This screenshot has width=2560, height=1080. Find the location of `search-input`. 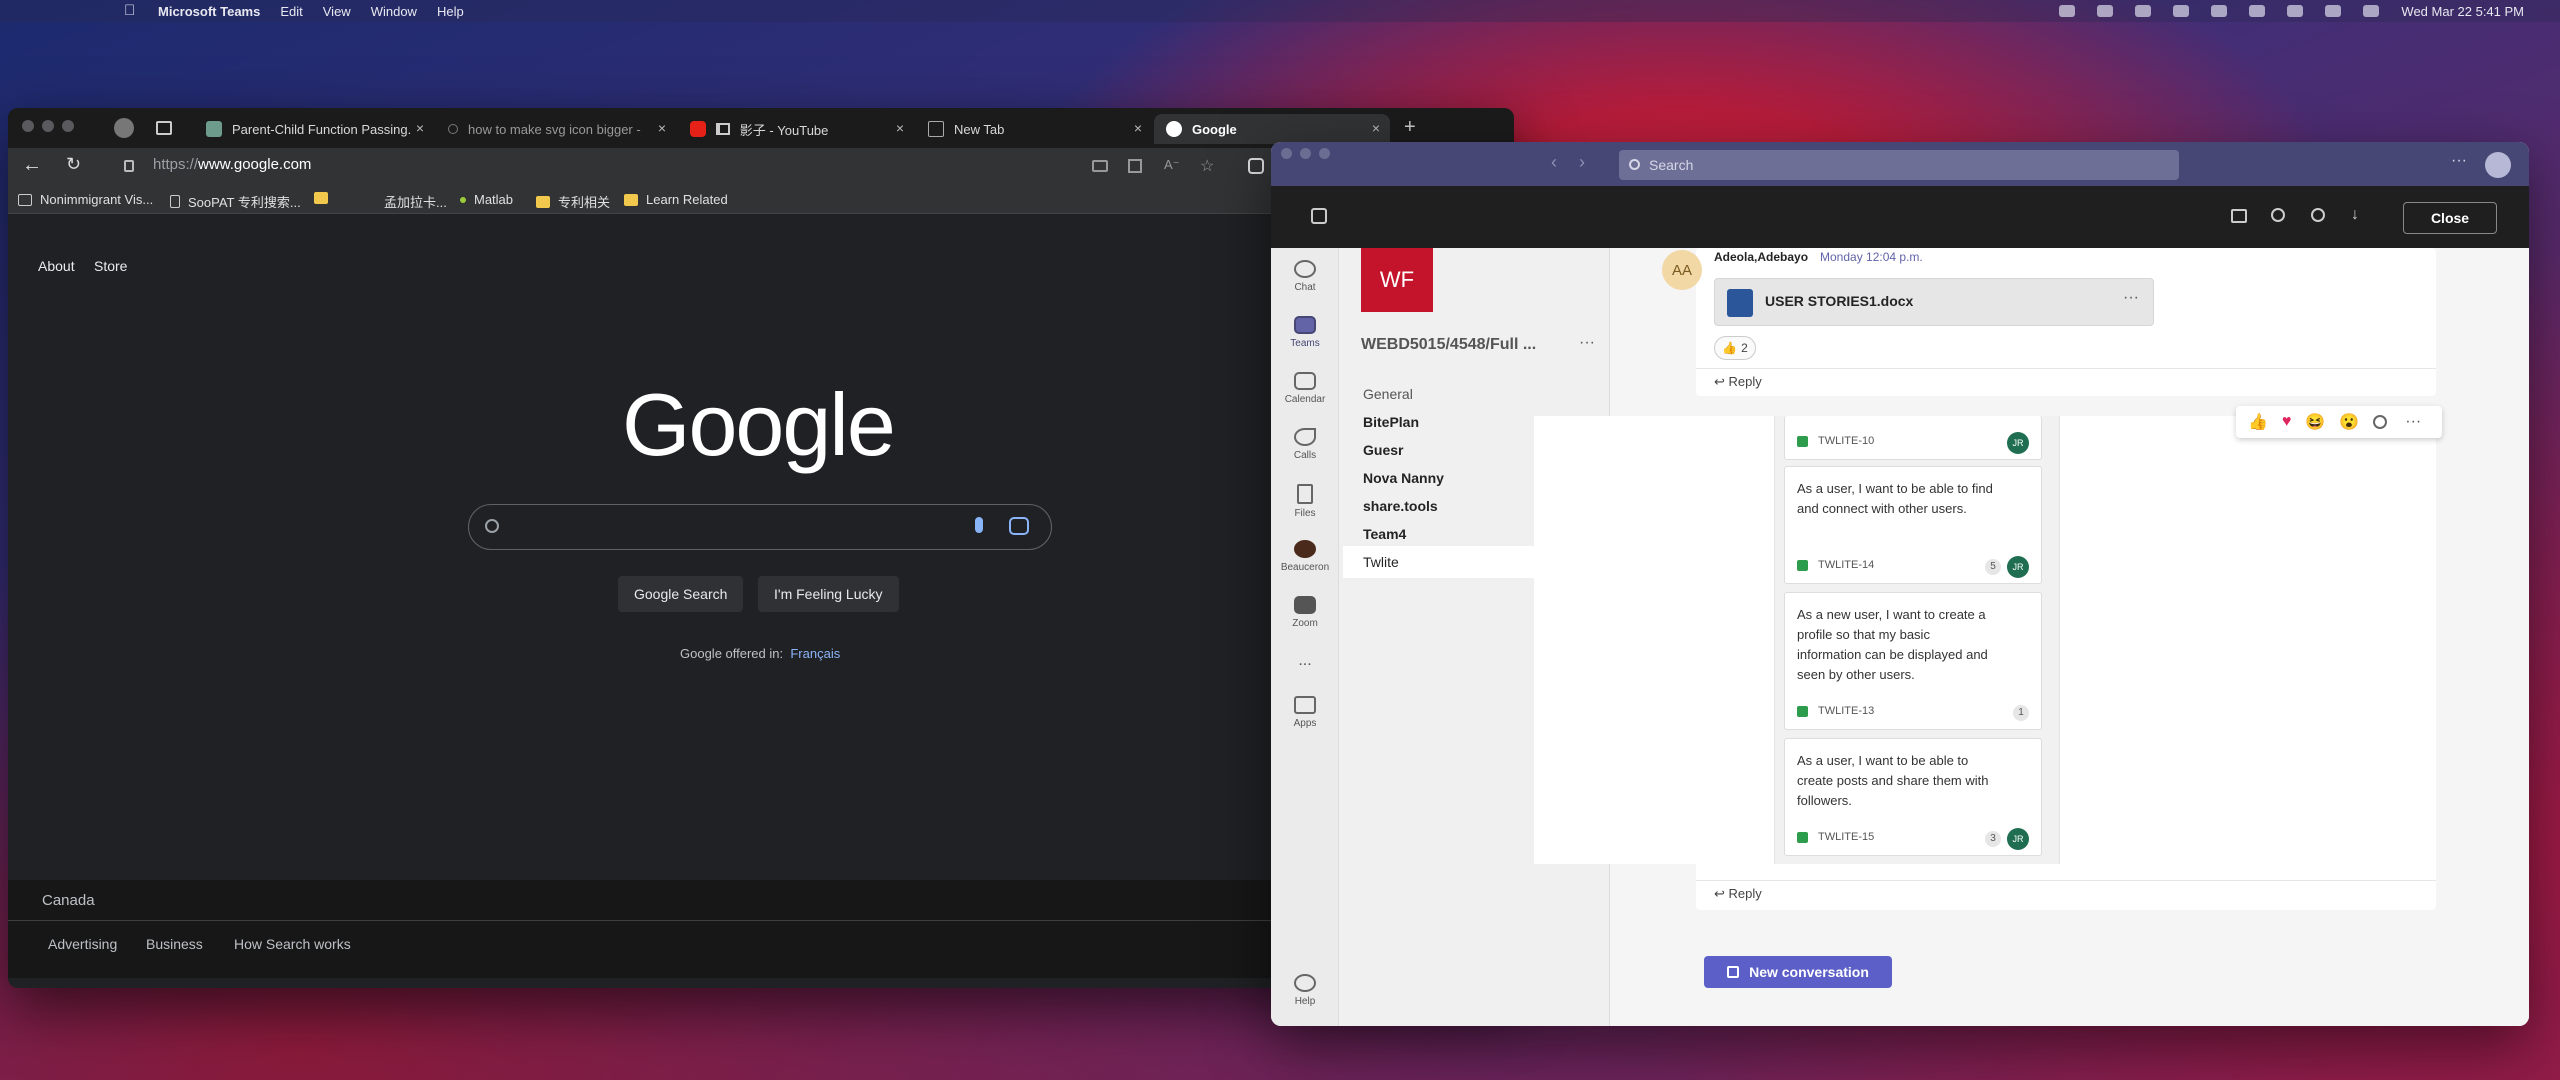

search-input is located at coordinates (760, 527).